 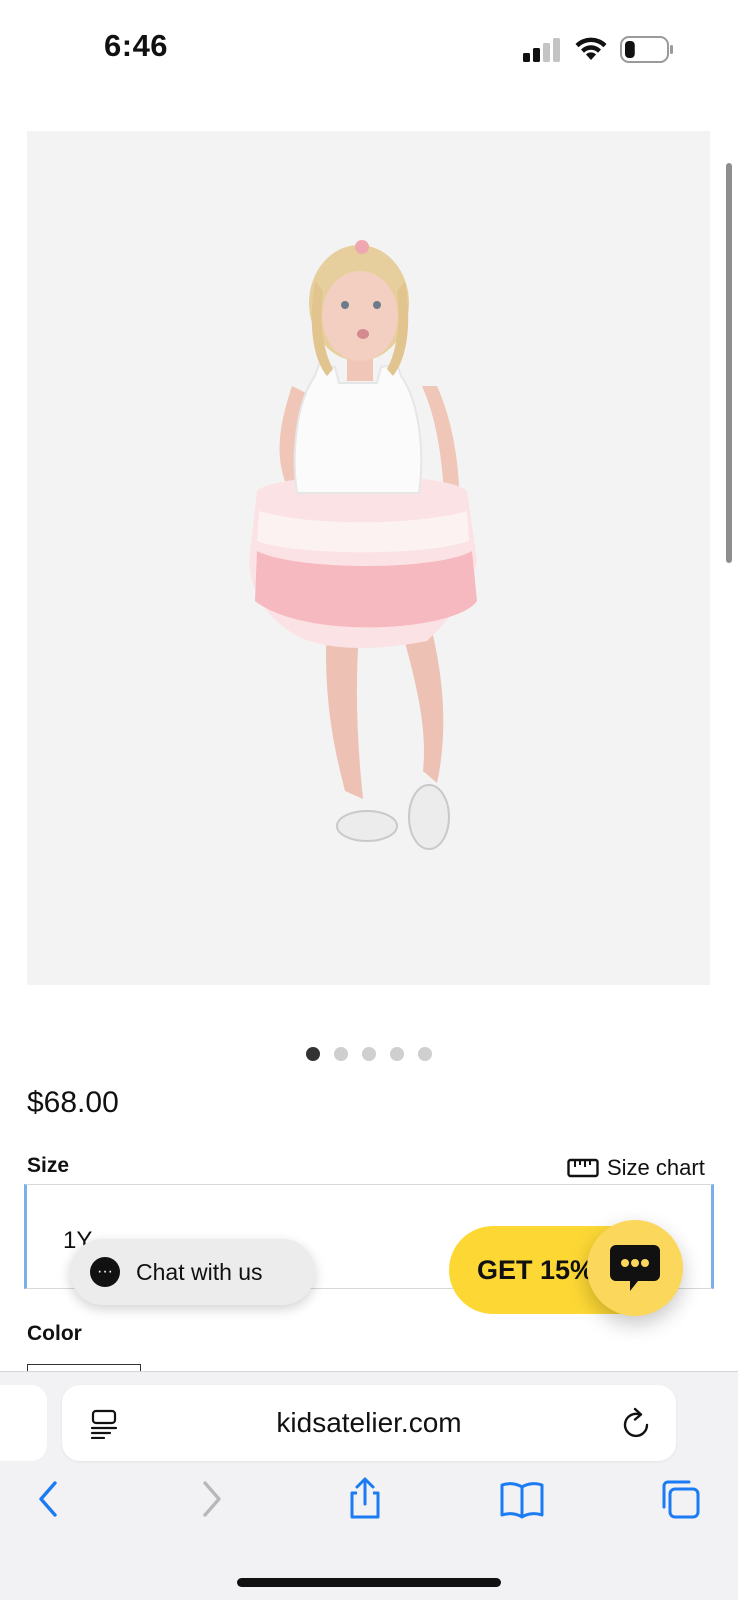 I want to click on status-time: 6:46, so click(x=136, y=45).